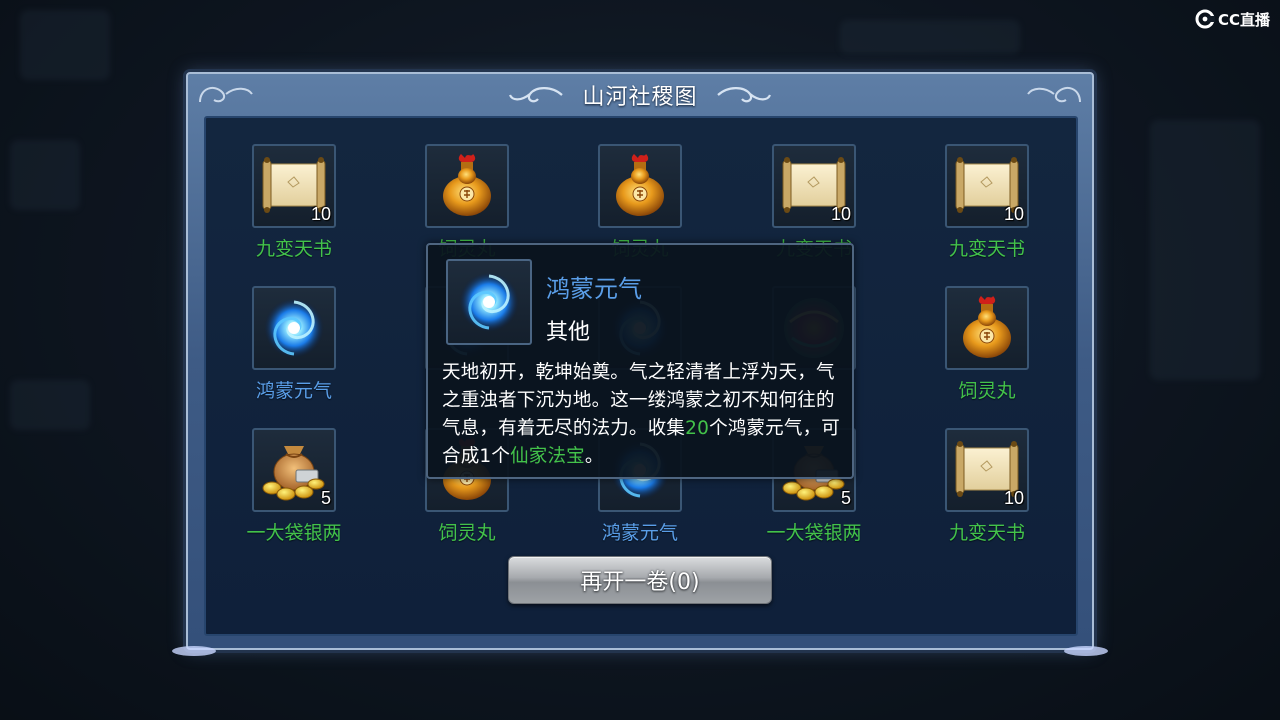 The height and width of the screenshot is (720, 1280). I want to click on reward-item: 饲灵丸, so click(987, 346).